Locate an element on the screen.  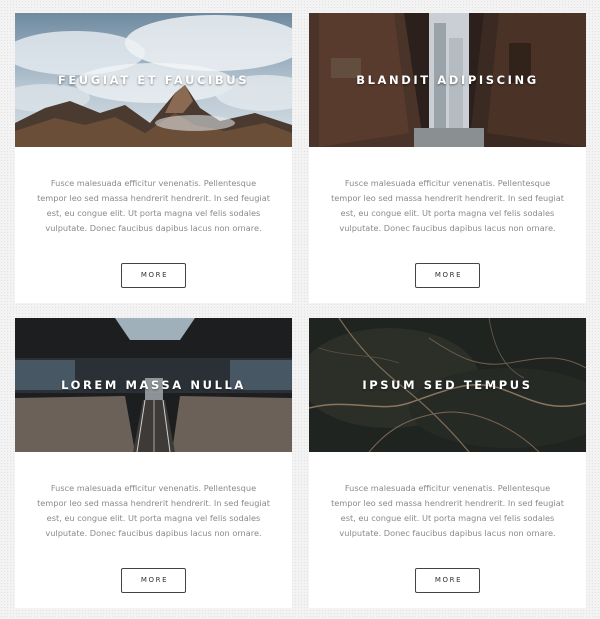
card-image-mountain: FEUGIAT ET FAUCIBUS is located at coordinates (153, 80).